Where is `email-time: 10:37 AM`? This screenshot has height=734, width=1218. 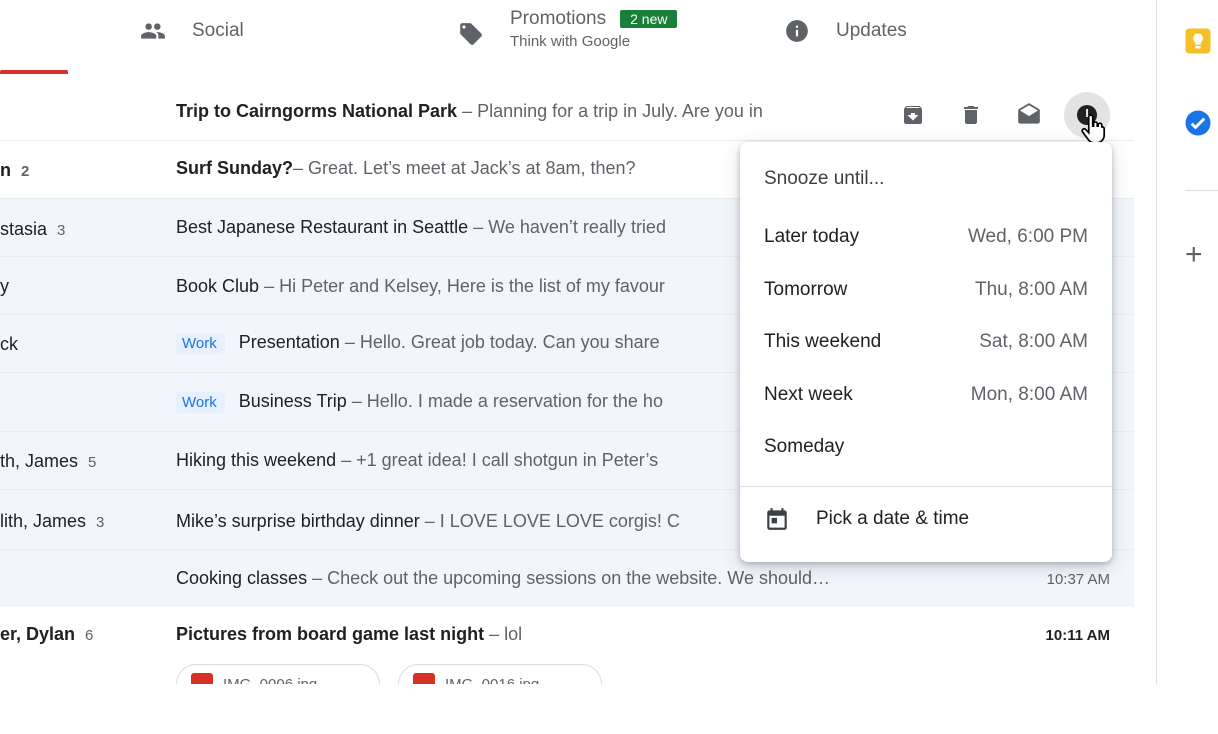 email-time: 10:37 AM is located at coordinates (1078, 579).